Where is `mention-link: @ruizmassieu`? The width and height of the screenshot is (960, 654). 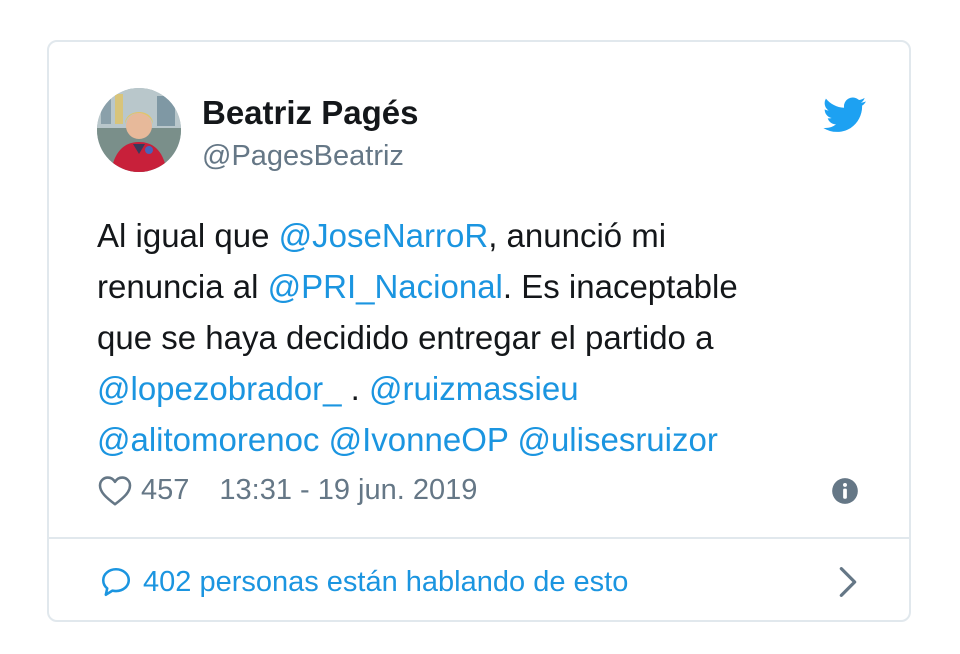 mention-link: @ruizmassieu is located at coordinates (474, 388).